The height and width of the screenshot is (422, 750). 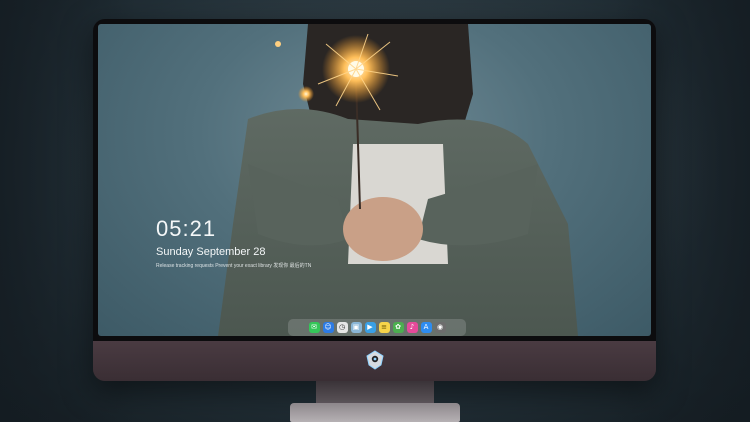 I want to click on app-store-icon: A, so click(x=426, y=327).